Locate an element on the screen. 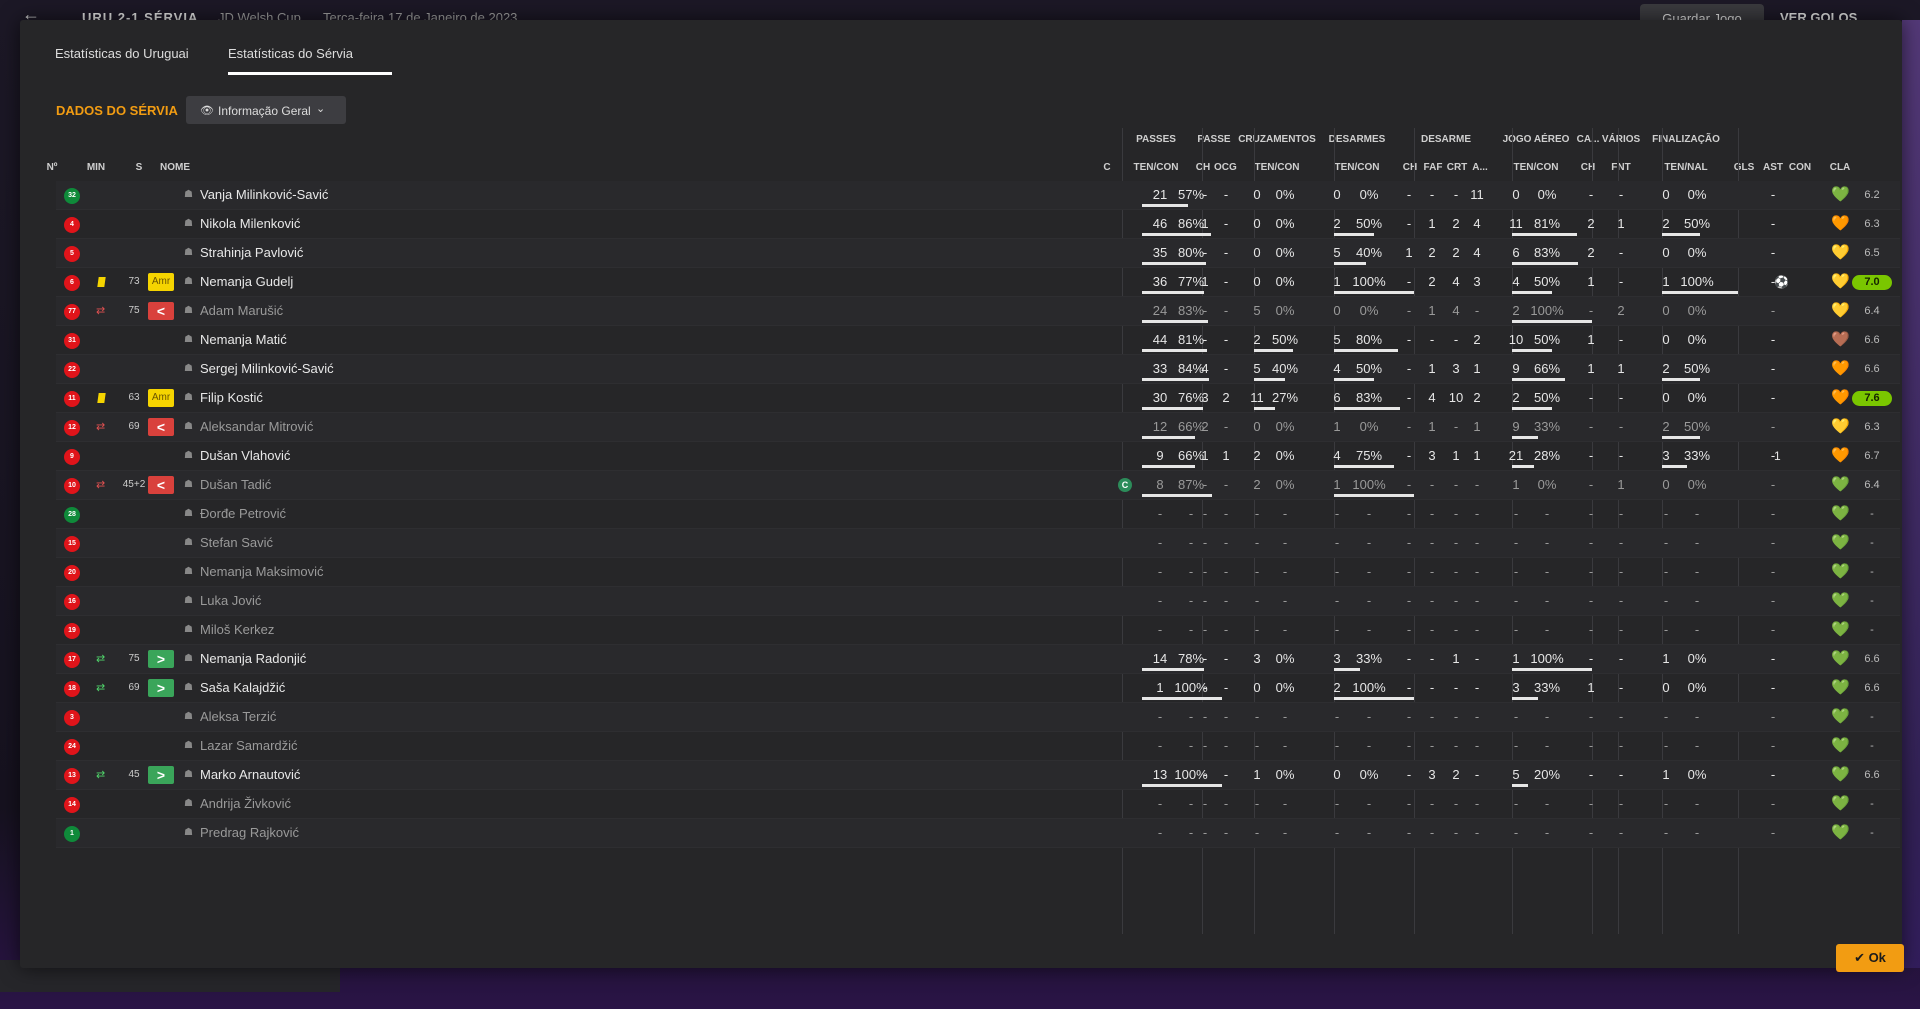 This screenshot has height=1009, width=1920. player-name: Dušan Tadić is located at coordinates (235, 485).